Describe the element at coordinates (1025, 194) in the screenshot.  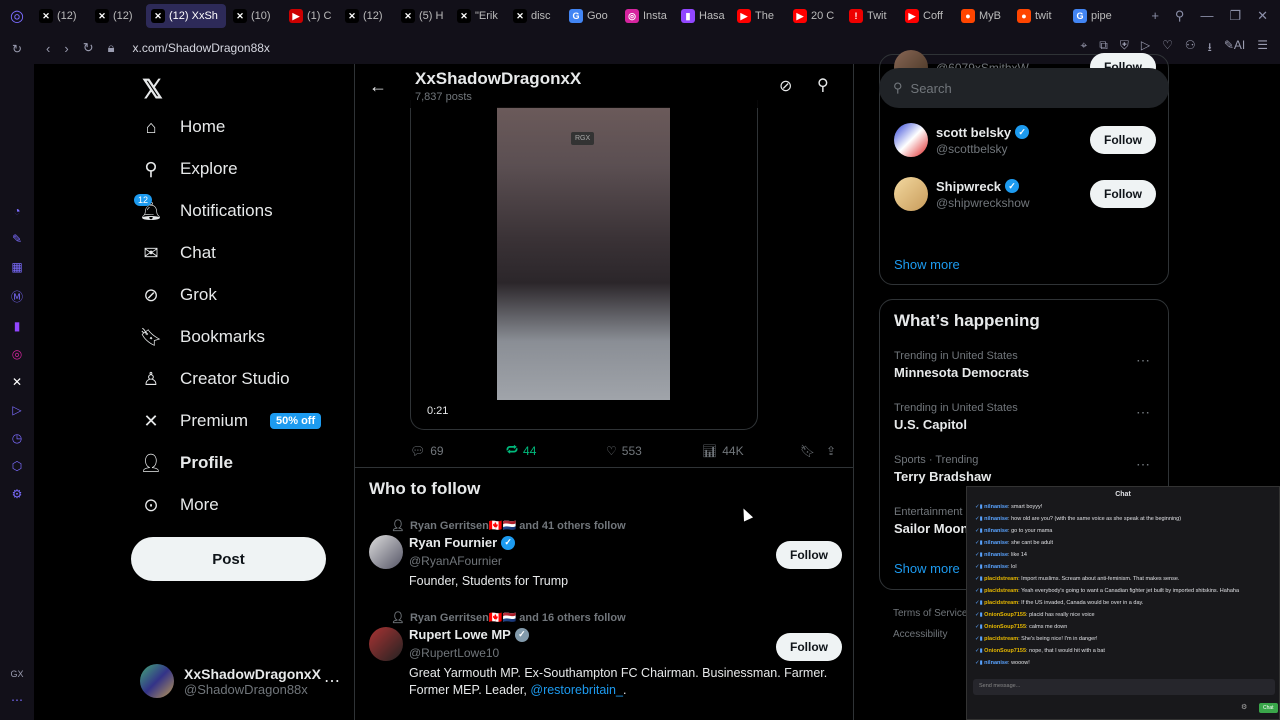
I see `right-follow-suggestion: Shipwreck ✓ @shipwreckshow Follow` at that location.